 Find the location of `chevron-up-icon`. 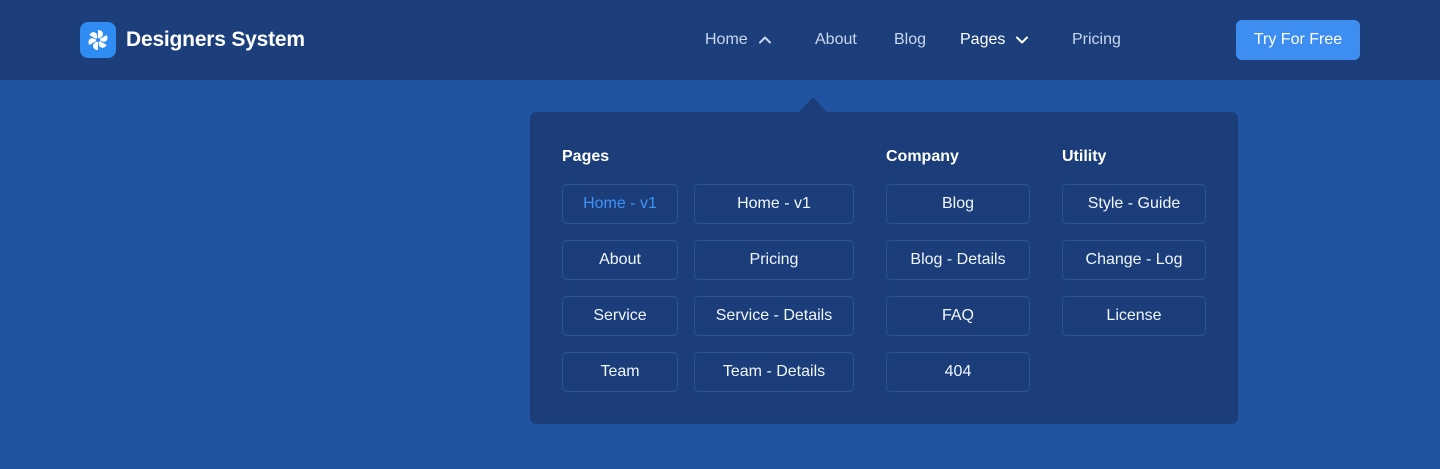

chevron-up-icon is located at coordinates (765, 40).